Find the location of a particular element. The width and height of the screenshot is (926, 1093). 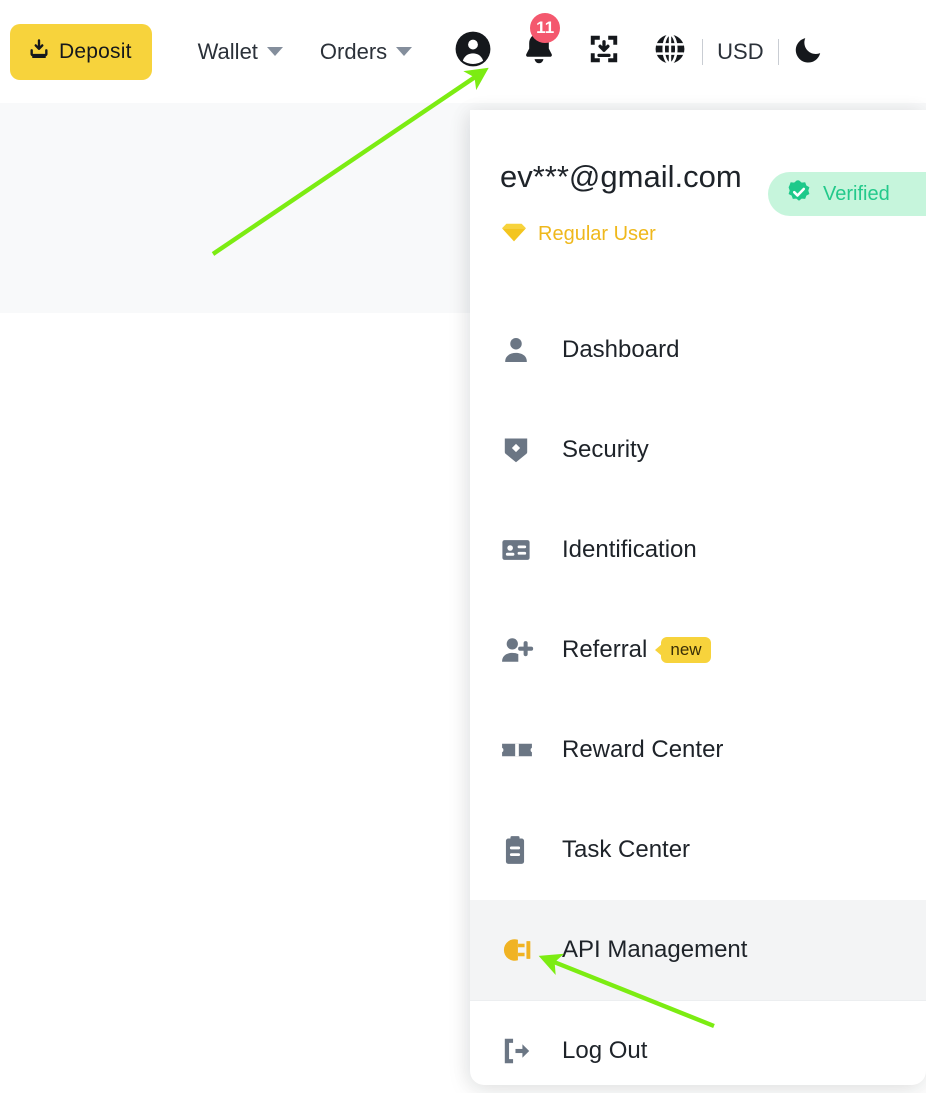

deposit-button: Deposit is located at coordinates (81, 51).